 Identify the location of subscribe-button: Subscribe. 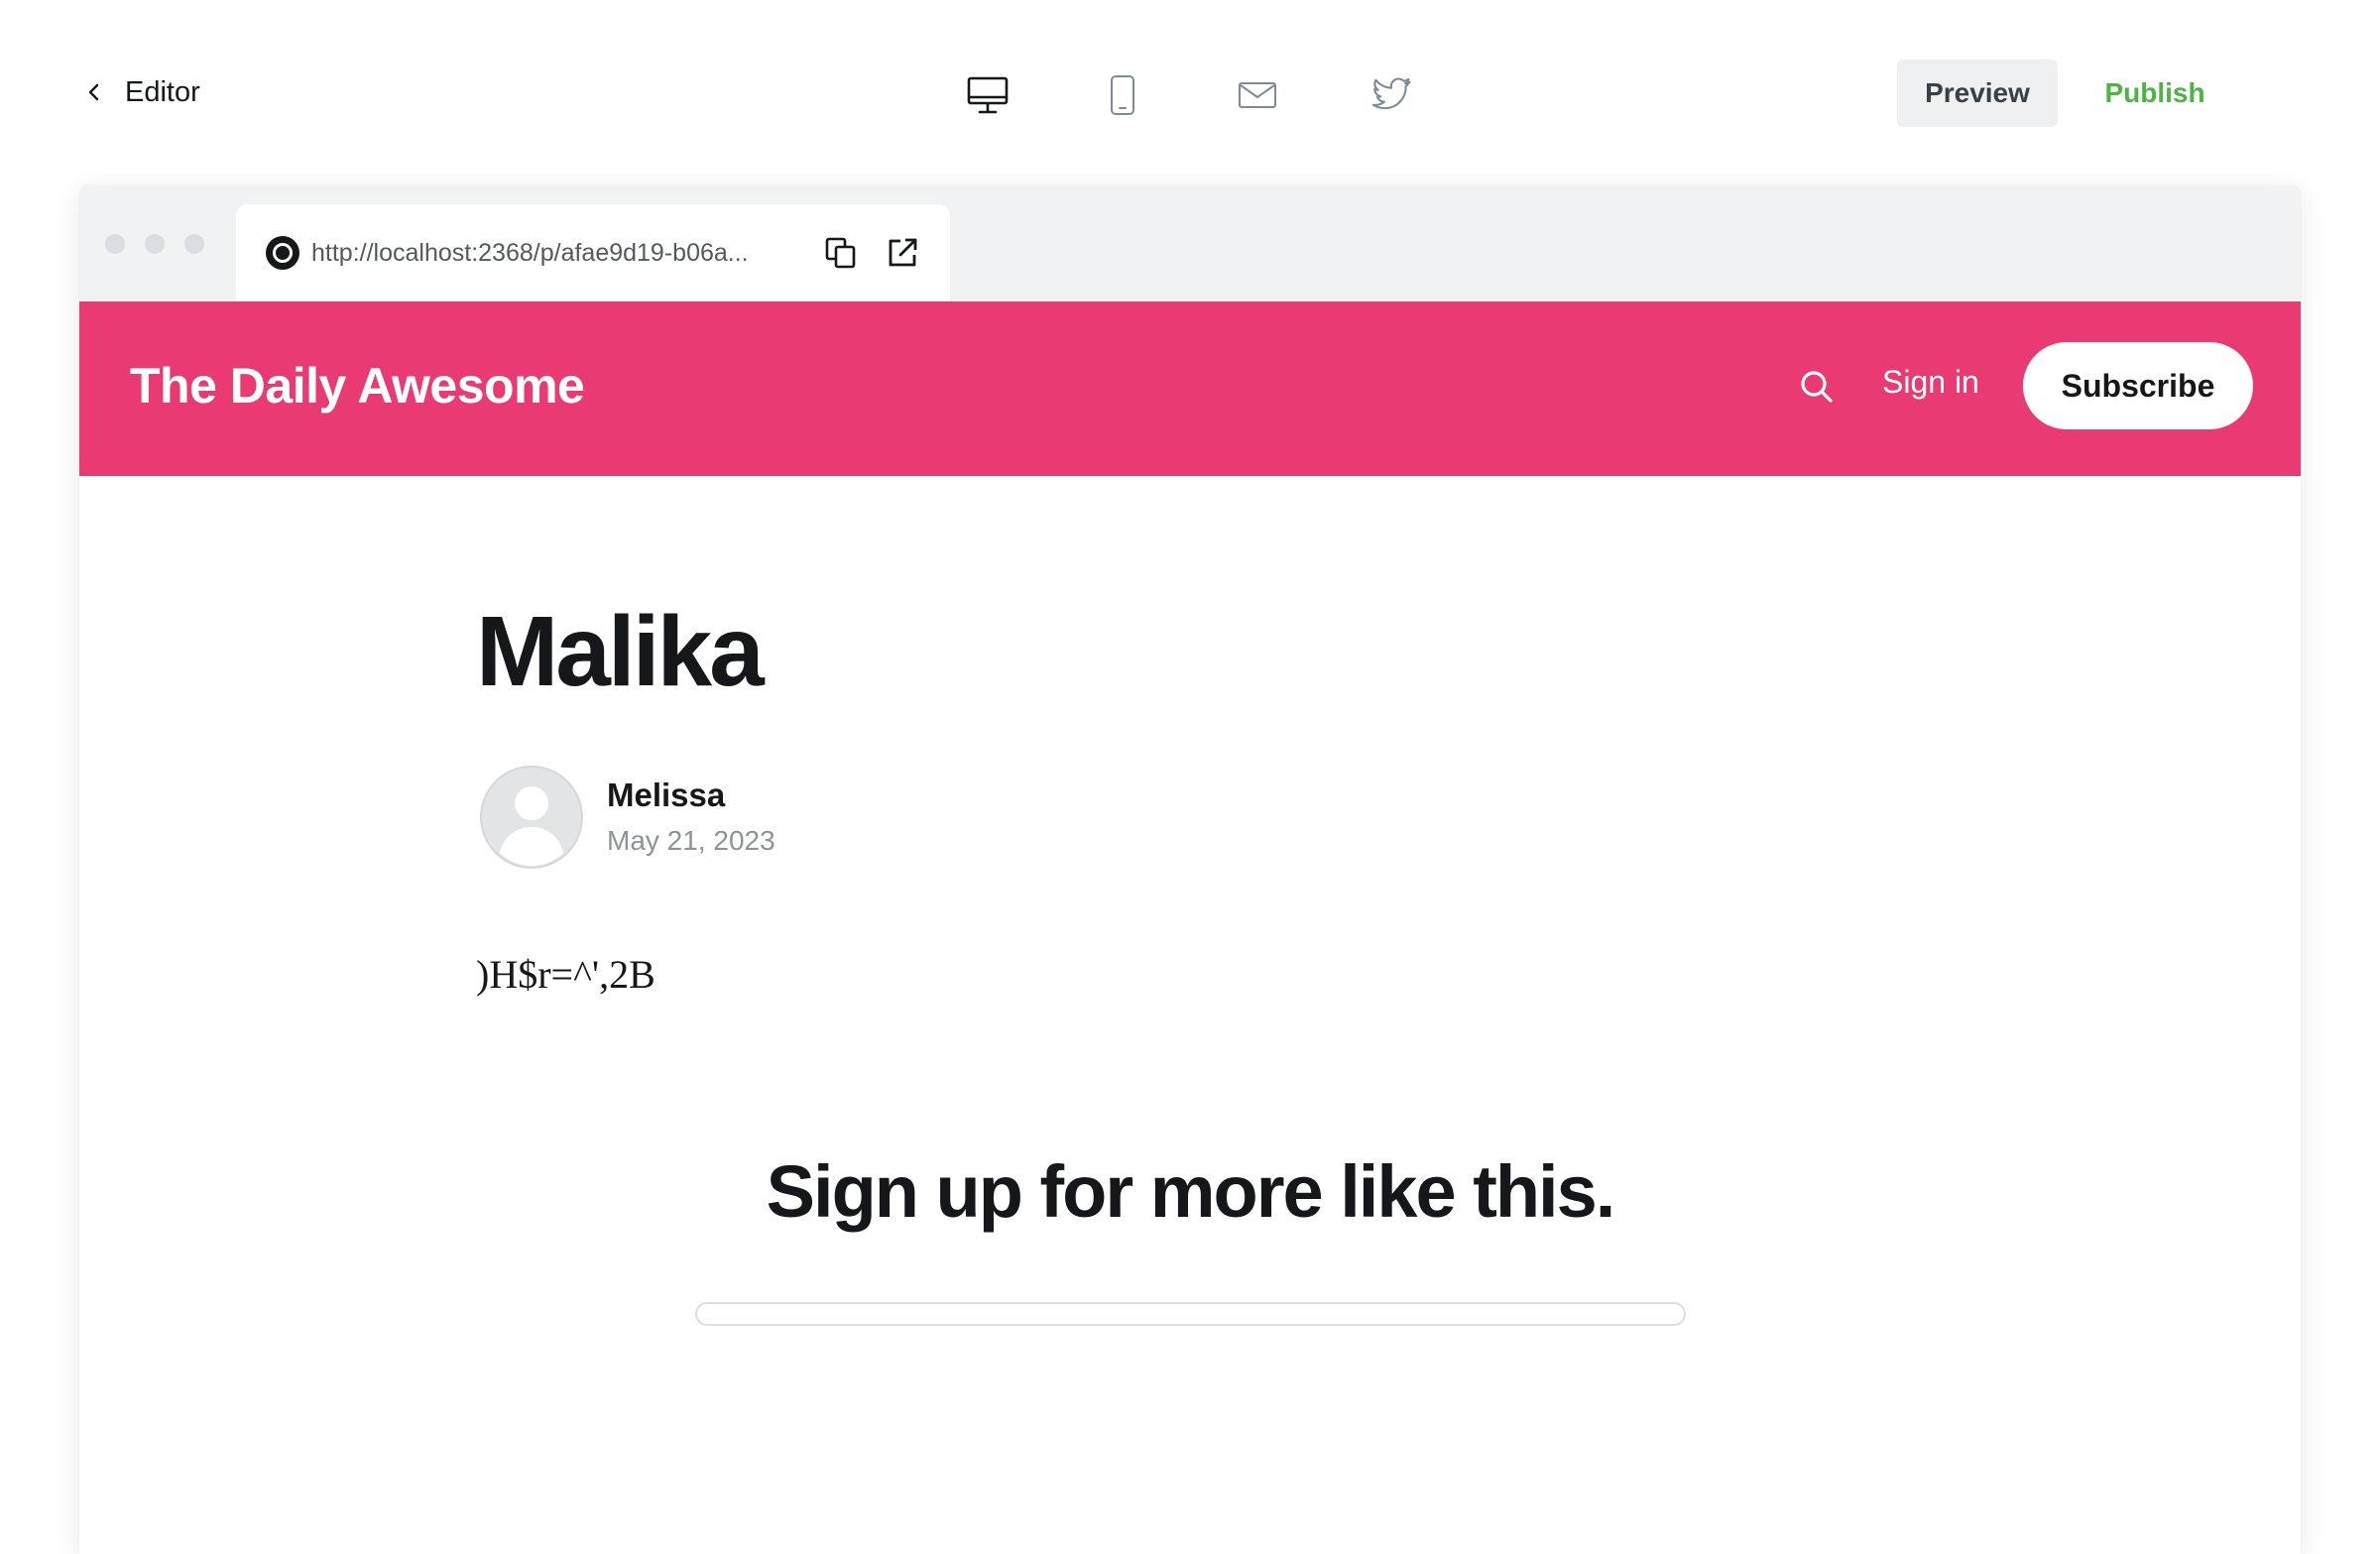
(2138, 385).